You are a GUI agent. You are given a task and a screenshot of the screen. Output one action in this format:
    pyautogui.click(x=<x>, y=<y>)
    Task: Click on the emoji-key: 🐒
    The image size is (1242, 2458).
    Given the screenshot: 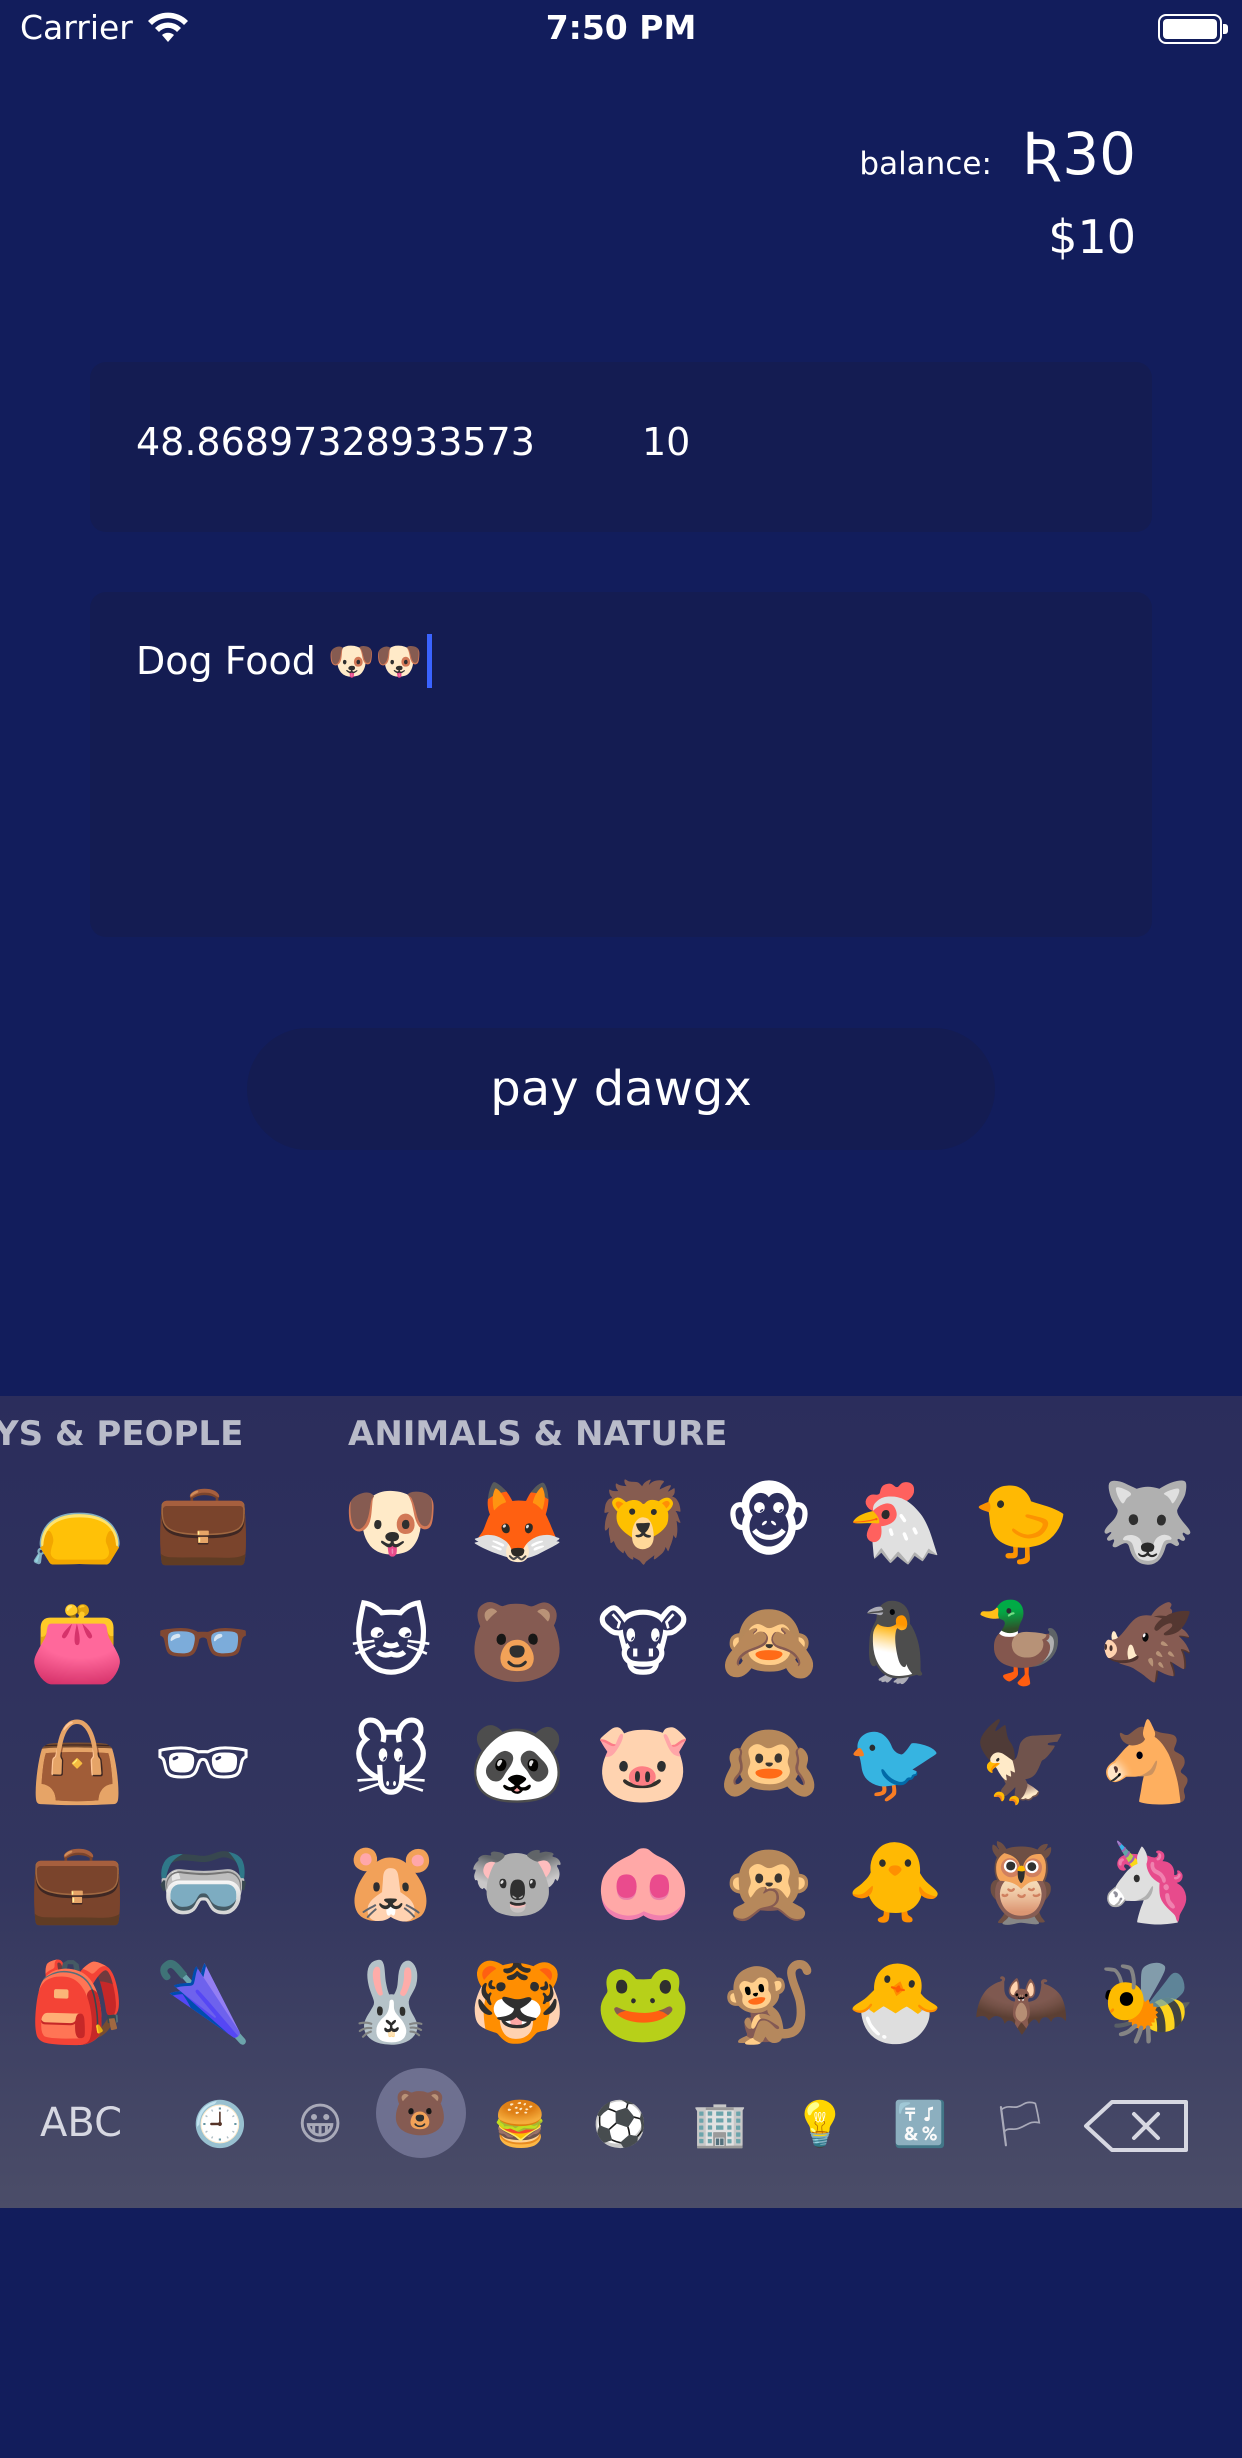 What is the action you would take?
    pyautogui.click(x=769, y=2003)
    